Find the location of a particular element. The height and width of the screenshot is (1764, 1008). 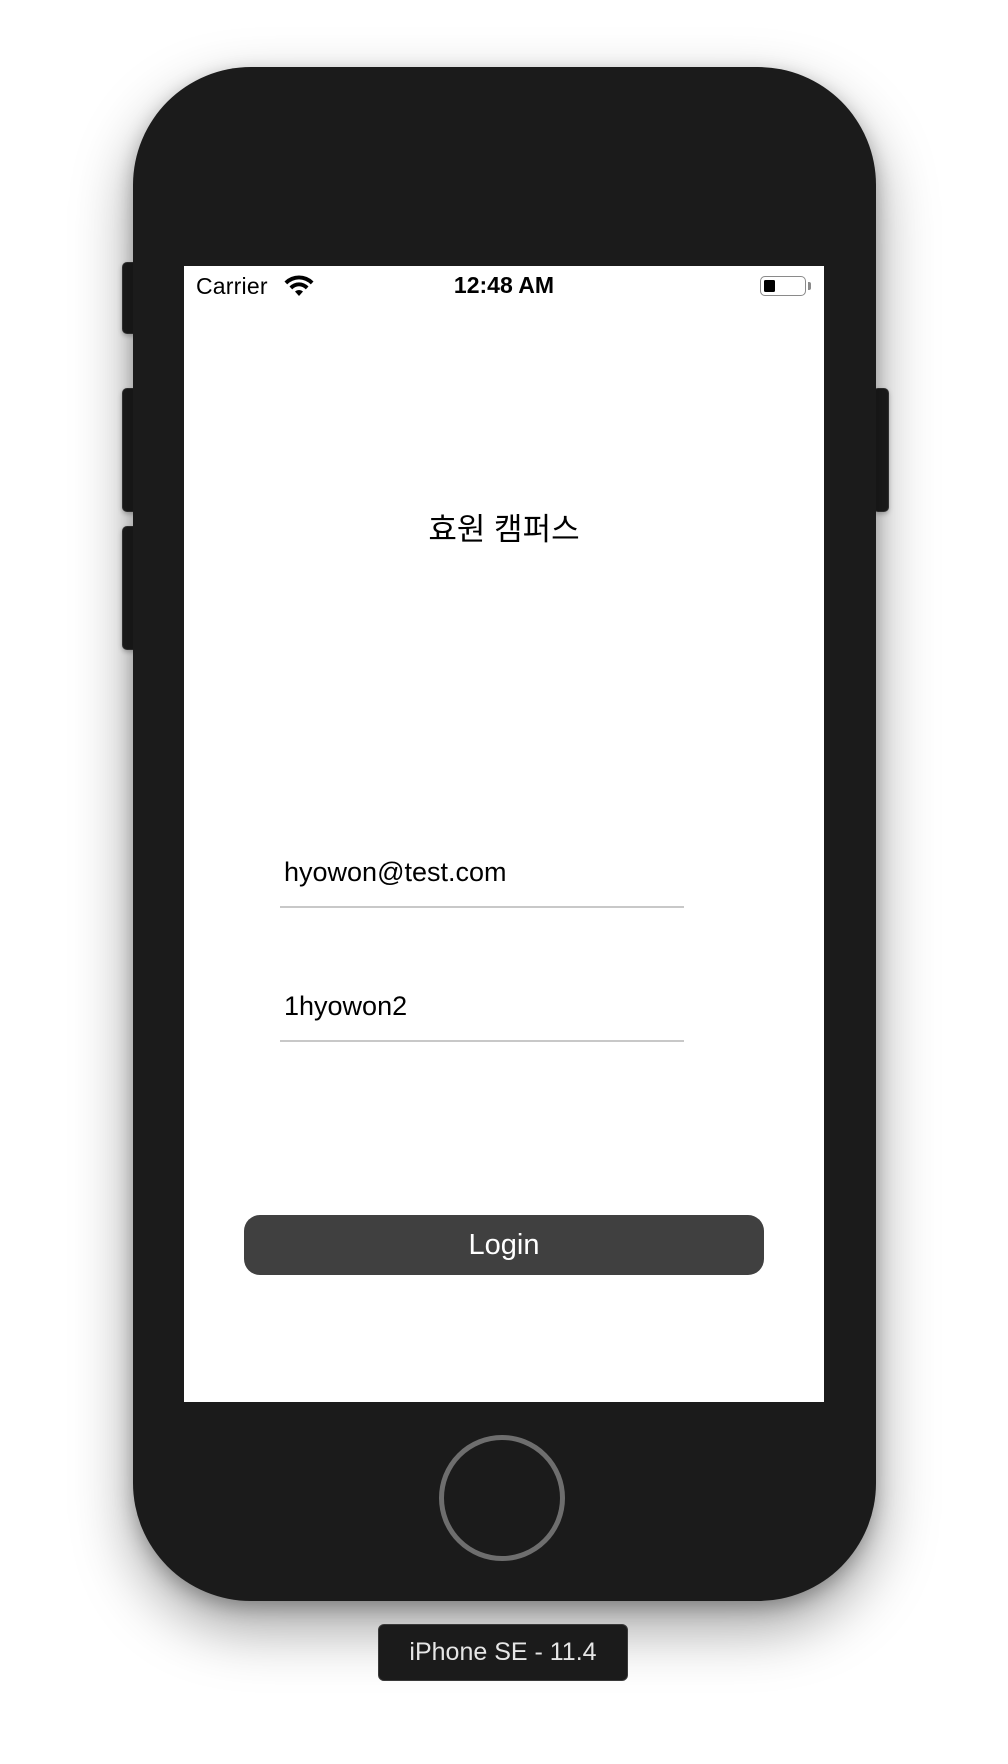

email-field is located at coordinates (482, 872).